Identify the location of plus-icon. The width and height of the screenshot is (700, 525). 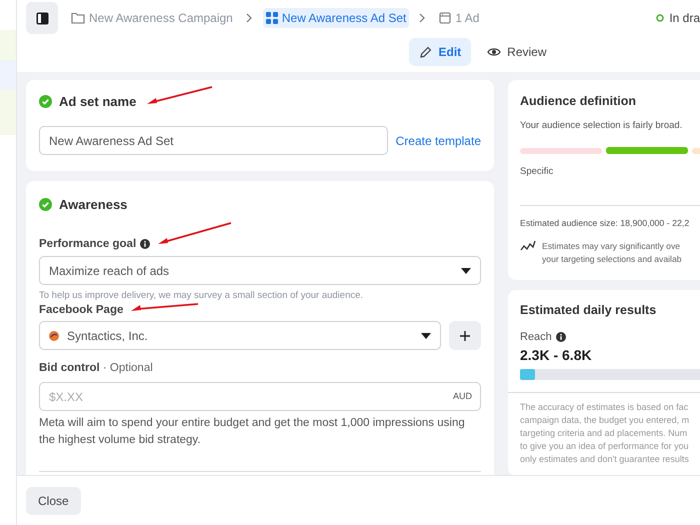
(465, 335).